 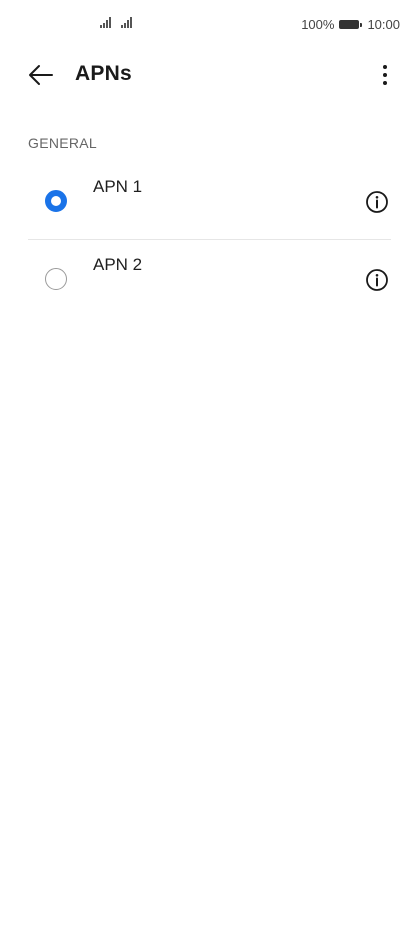 I want to click on battery-percent: 100%, so click(x=318, y=24).